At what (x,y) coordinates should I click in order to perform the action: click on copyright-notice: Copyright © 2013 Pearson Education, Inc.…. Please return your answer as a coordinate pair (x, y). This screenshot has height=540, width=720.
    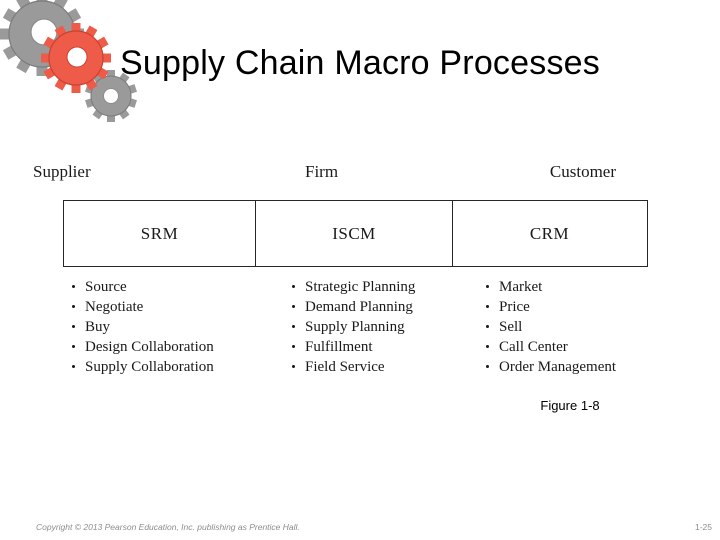
    Looking at the image, I should click on (168, 527).